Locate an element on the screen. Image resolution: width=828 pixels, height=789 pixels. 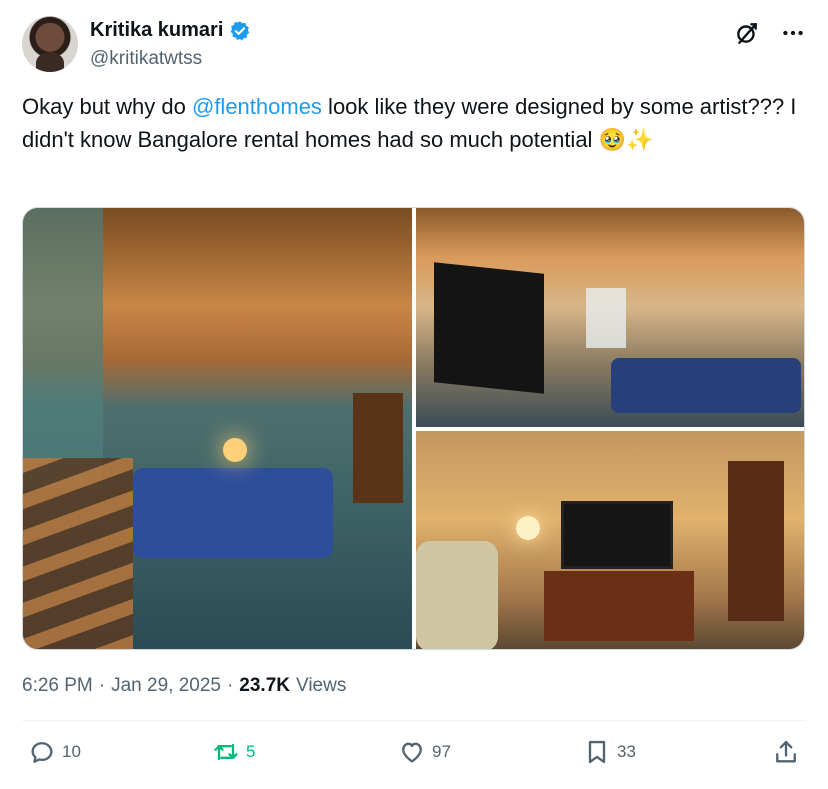
views-label: Views is located at coordinates (321, 685).